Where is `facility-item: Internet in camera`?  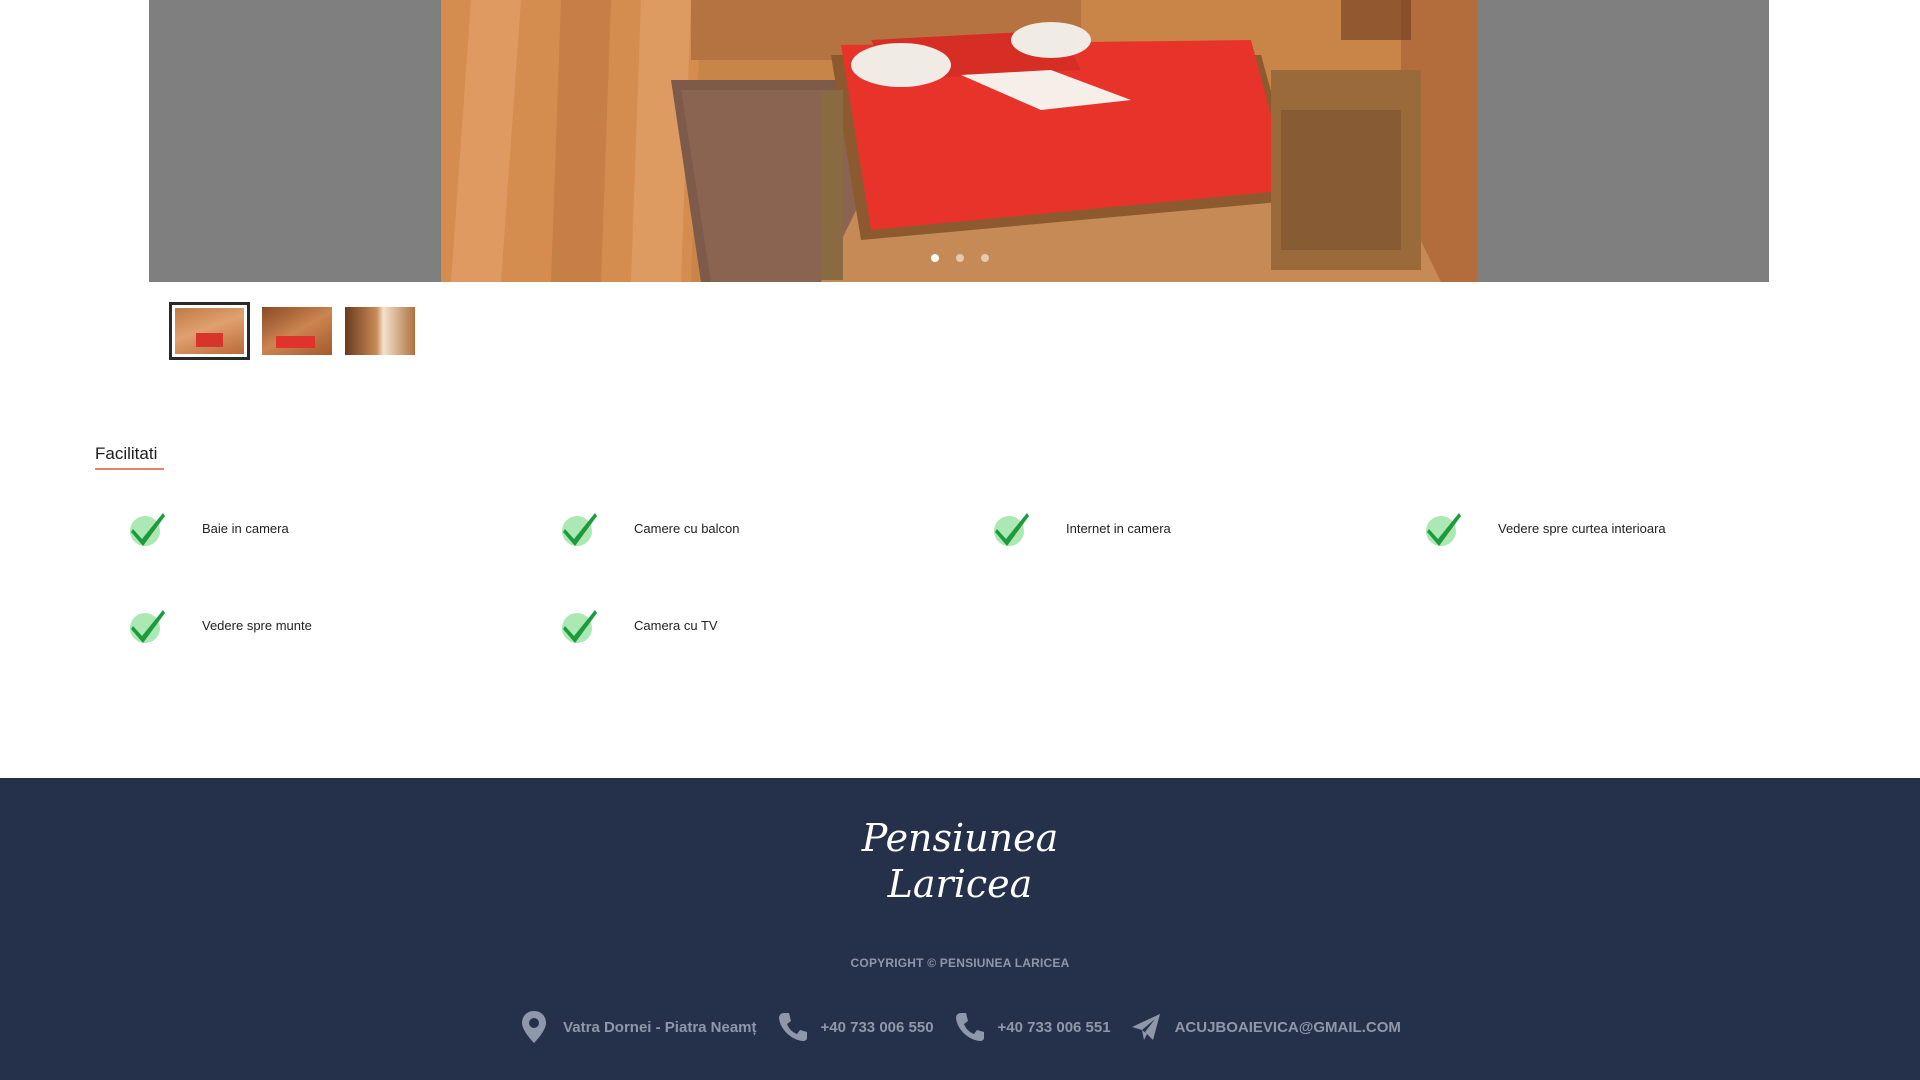
facility-item: Internet in camera is located at coordinates (1208, 528).